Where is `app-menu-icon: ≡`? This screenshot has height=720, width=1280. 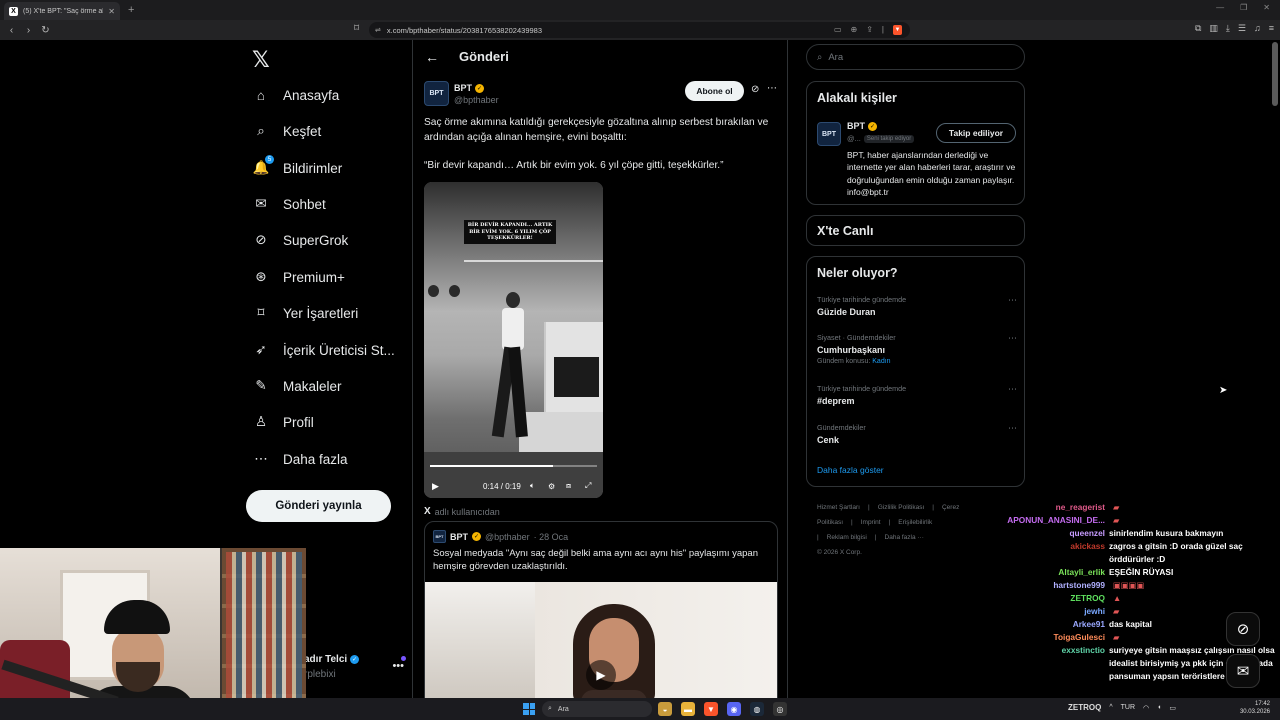 app-menu-icon: ≡ is located at coordinates (1271, 28).